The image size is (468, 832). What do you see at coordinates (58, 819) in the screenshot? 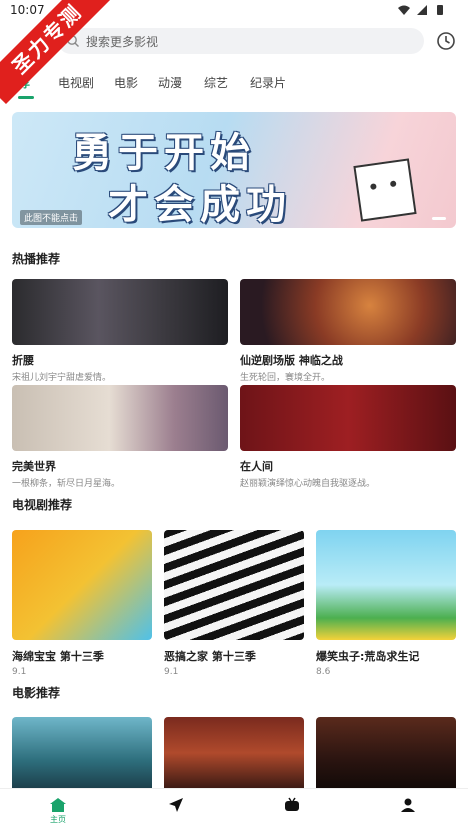
I see `nav-home-label: 主页` at bounding box center [58, 819].